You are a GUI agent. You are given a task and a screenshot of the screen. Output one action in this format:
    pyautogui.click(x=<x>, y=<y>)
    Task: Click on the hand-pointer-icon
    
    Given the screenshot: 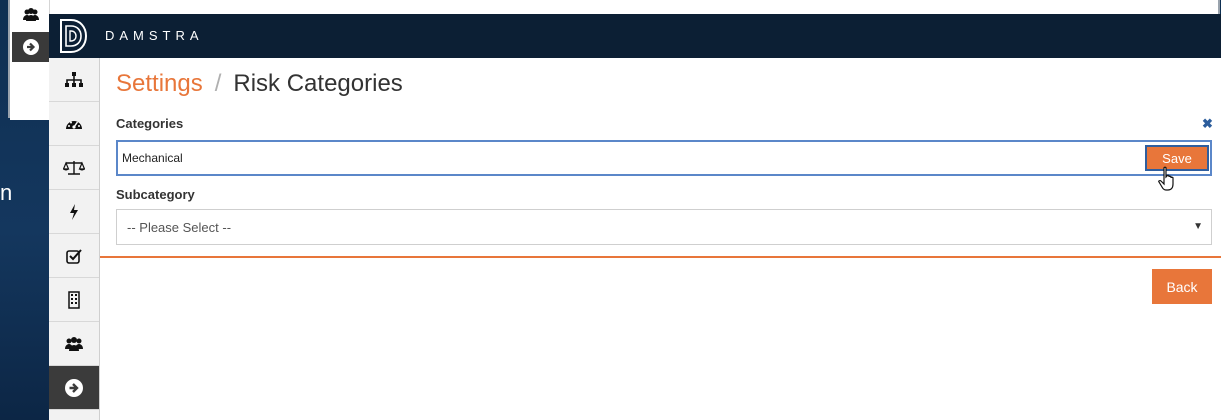 What is the action you would take?
    pyautogui.click(x=1166, y=178)
    